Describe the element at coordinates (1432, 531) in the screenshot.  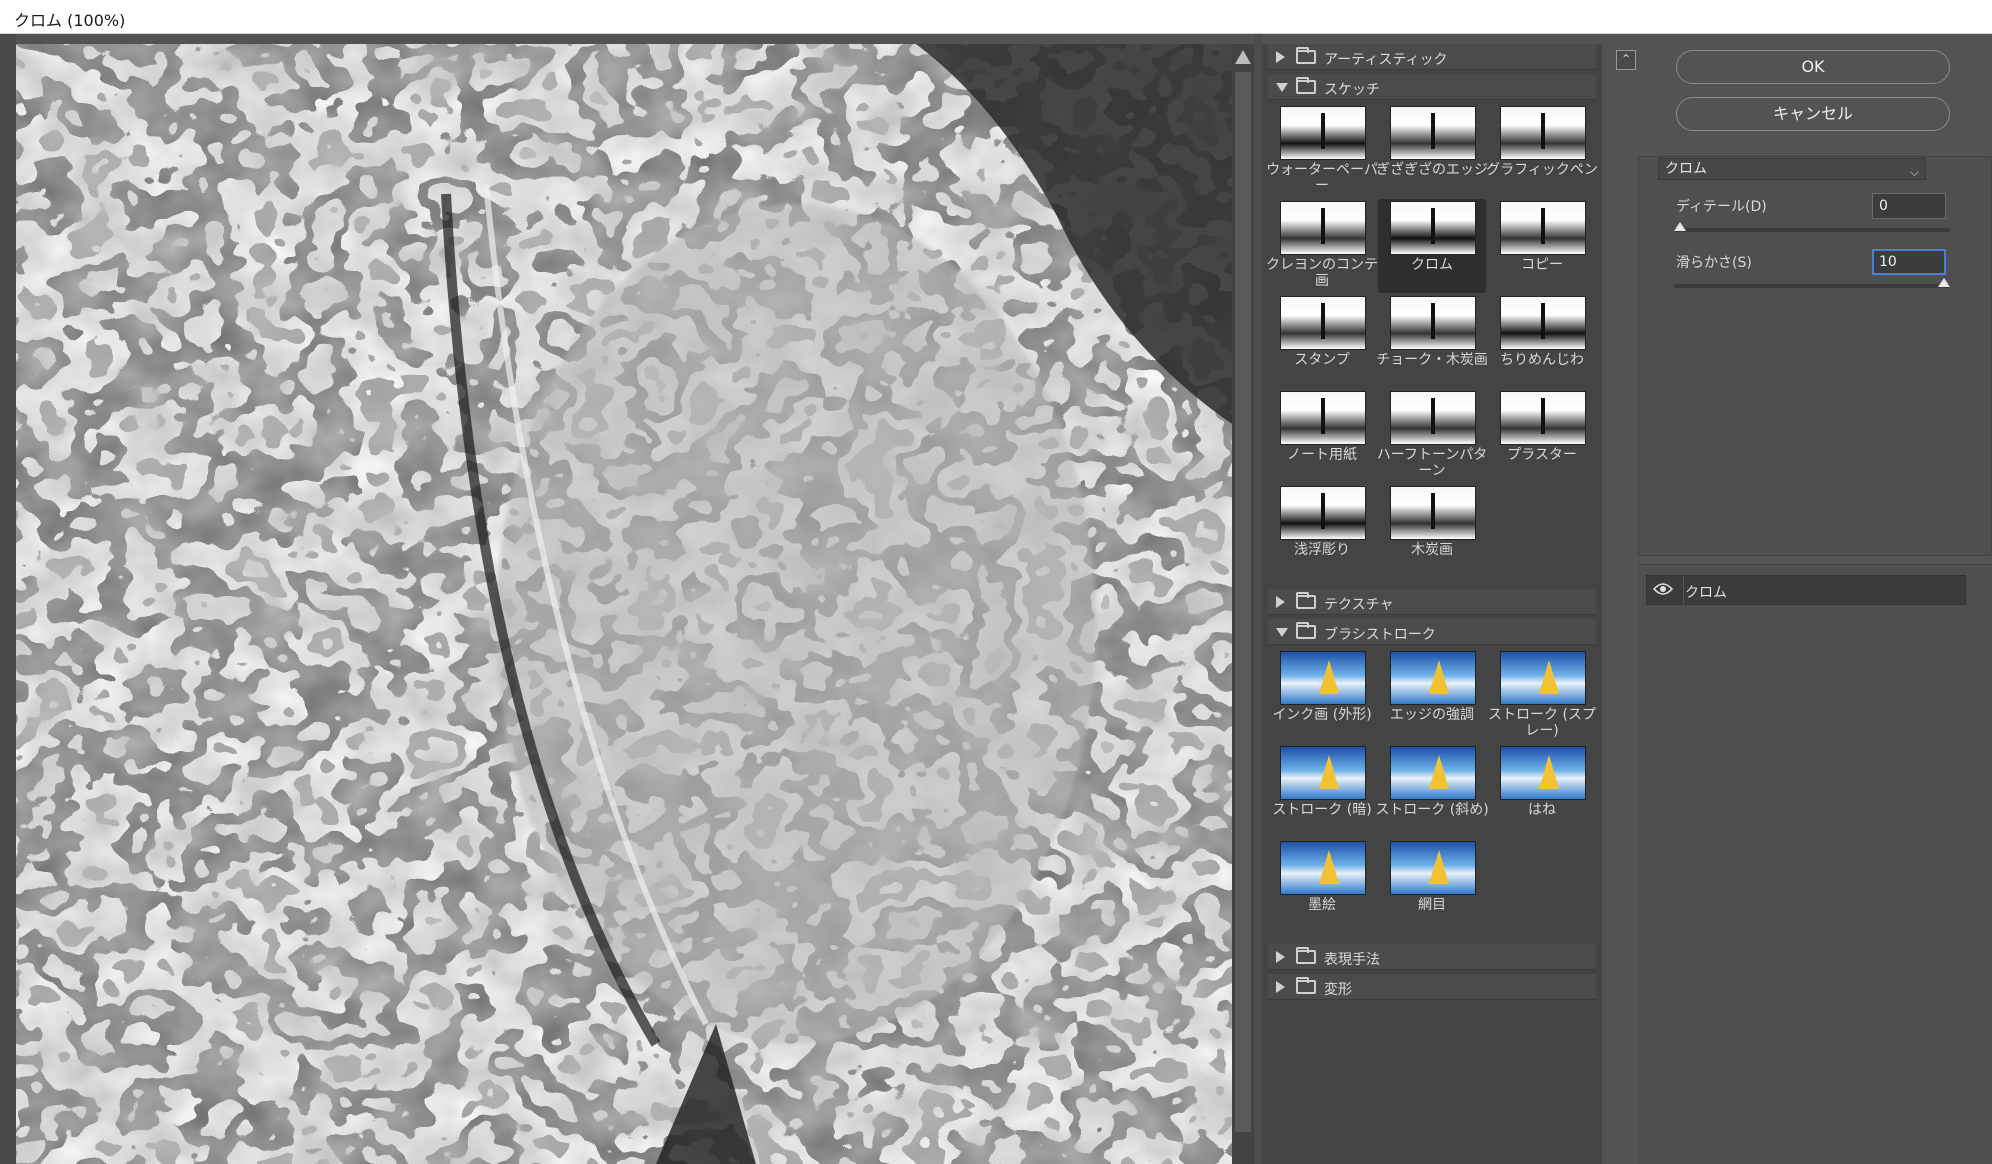
I see `filter-thumbnail: 木炭画` at that location.